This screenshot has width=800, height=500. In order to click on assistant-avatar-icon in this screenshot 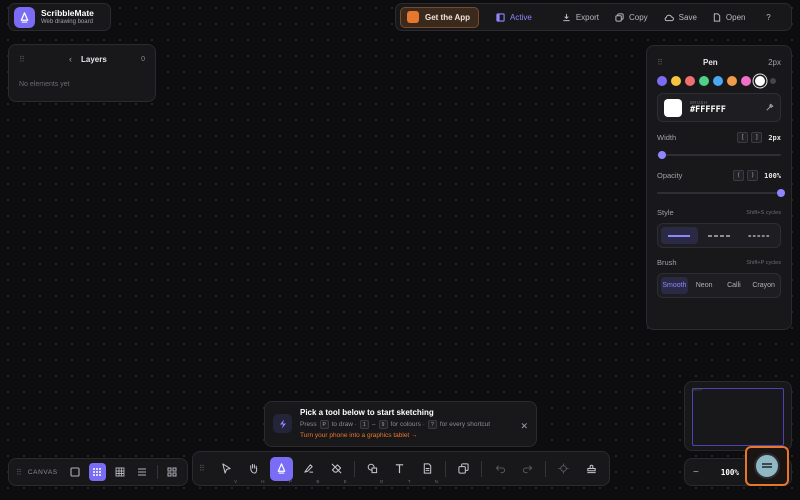, I will do `click(767, 466)`.